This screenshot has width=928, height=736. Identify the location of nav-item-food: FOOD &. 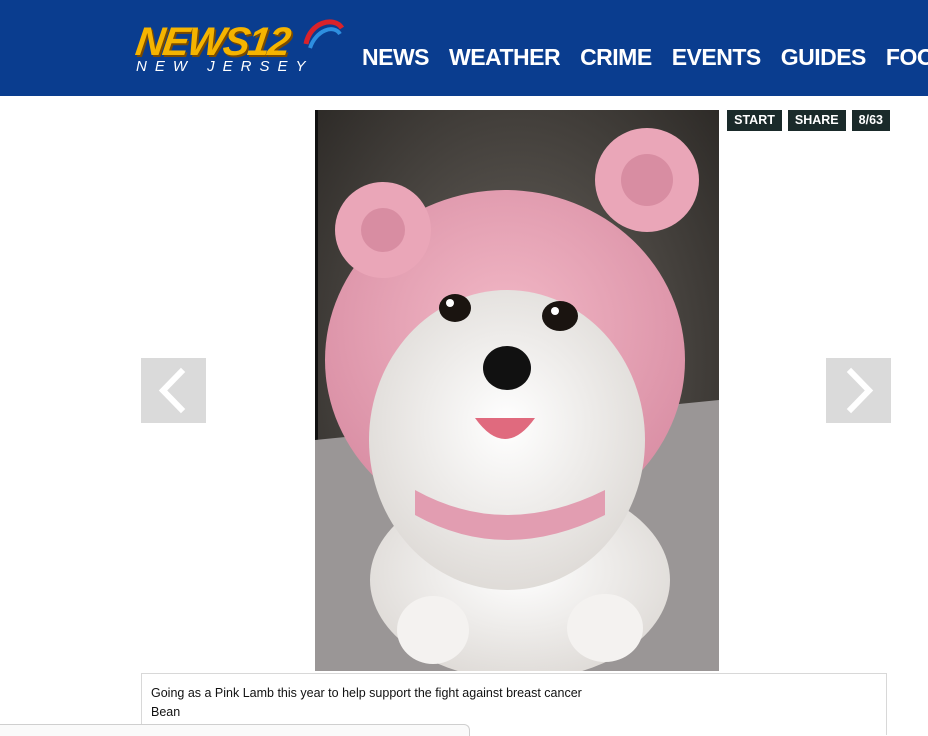
(907, 59).